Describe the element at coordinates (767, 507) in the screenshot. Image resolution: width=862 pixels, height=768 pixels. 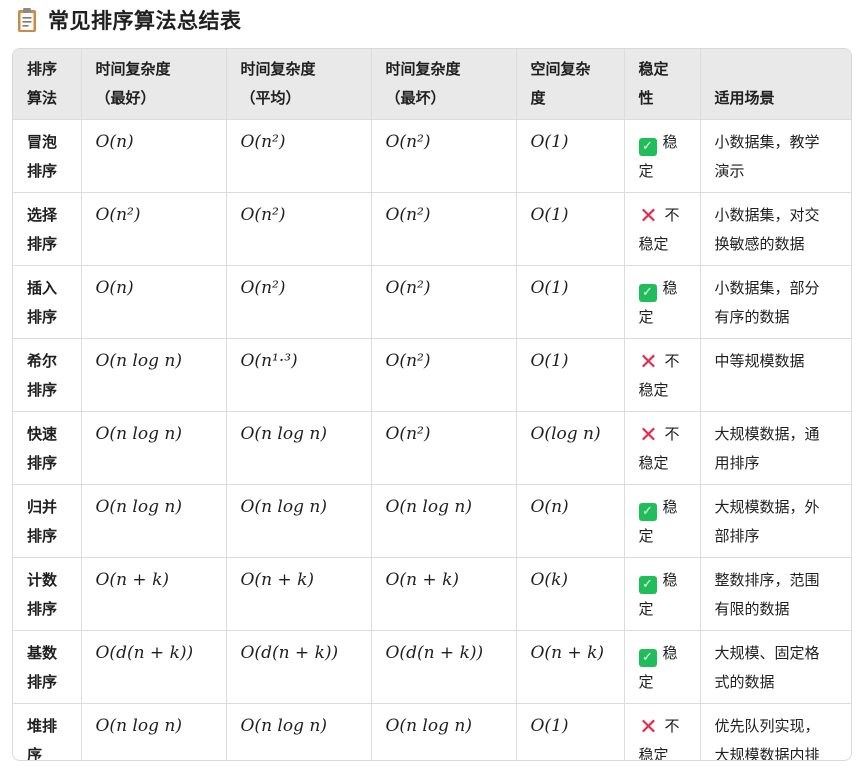
I see `line: 大规模数据，外` at that location.